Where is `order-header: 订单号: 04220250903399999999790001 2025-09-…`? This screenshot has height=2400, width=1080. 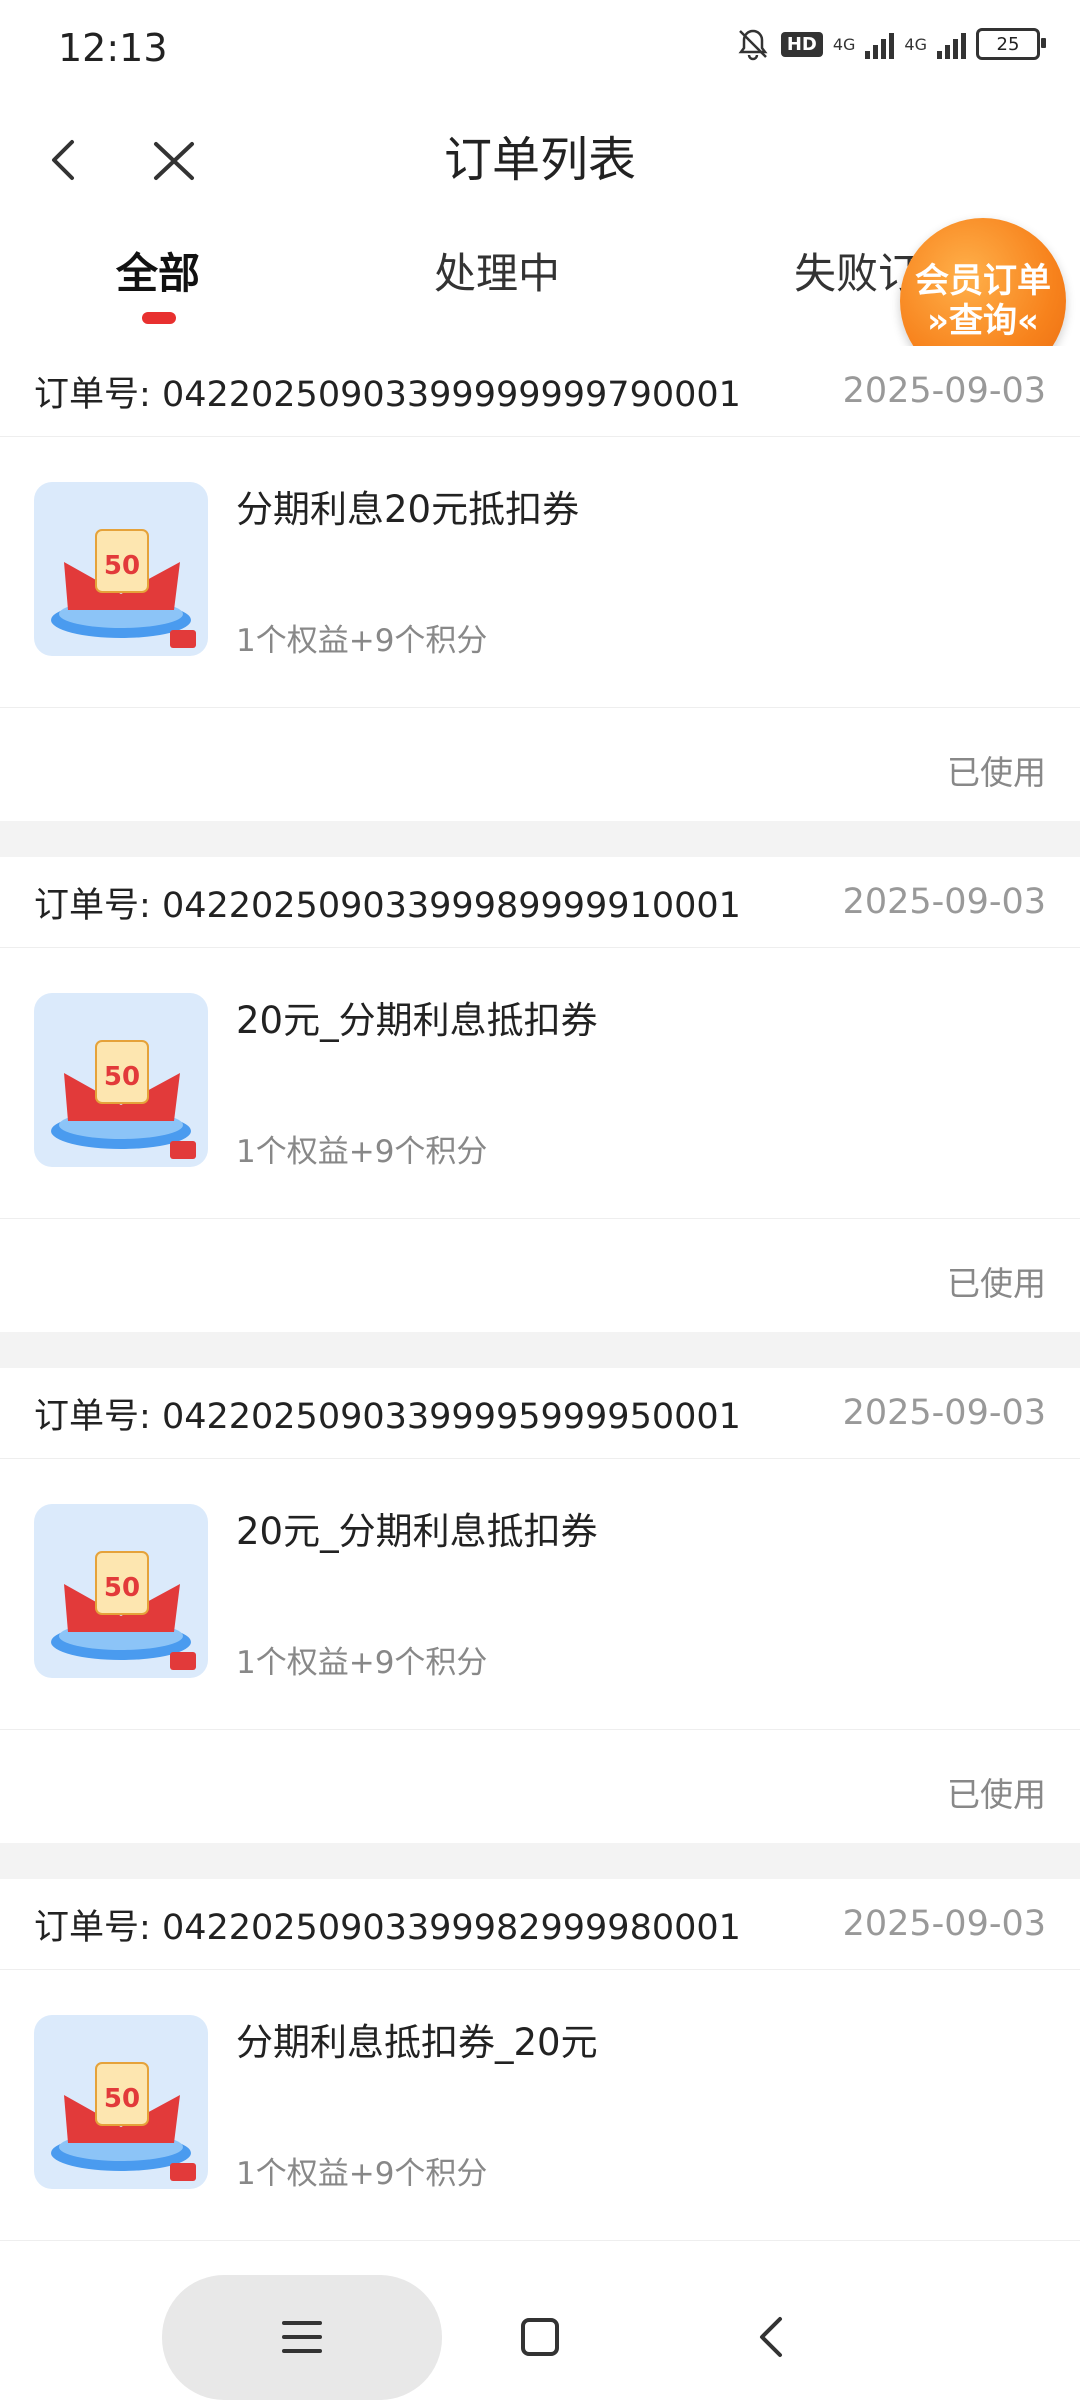 order-header: 订单号: 04220250903399999999790001 2025-09-… is located at coordinates (540, 391).